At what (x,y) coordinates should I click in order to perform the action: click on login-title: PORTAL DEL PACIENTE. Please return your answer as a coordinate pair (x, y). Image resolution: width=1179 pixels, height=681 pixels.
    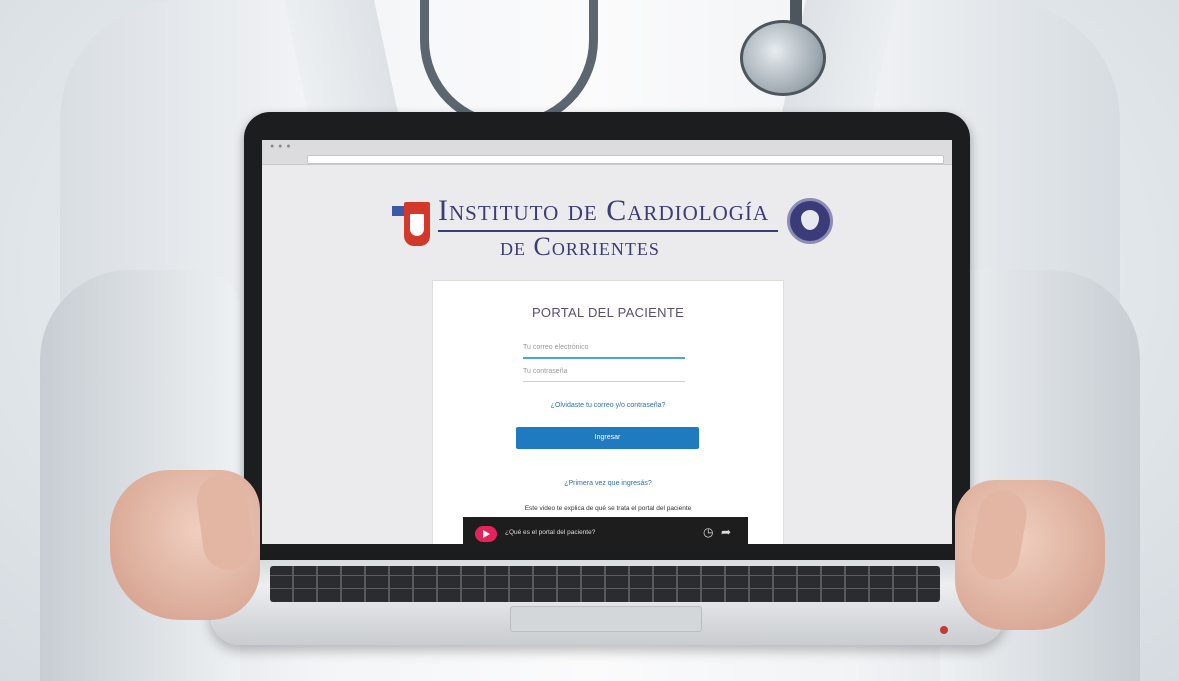
    Looking at the image, I should click on (608, 312).